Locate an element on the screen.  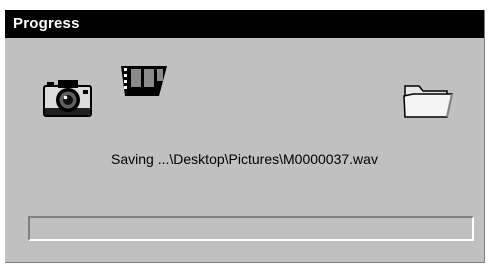
status-text: Saving ...\Desktop\Pictures\M0000037.wav is located at coordinates (244, 159).